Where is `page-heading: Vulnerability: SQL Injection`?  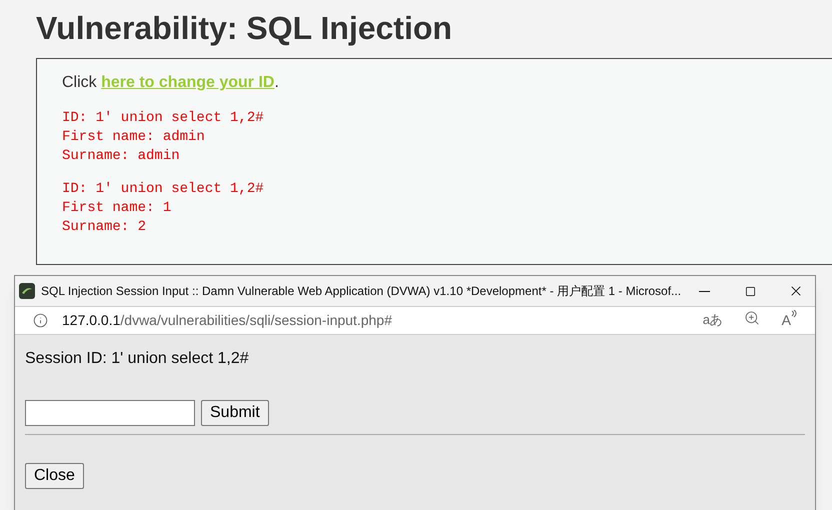 page-heading: Vulnerability: SQL Injection is located at coordinates (245, 28).